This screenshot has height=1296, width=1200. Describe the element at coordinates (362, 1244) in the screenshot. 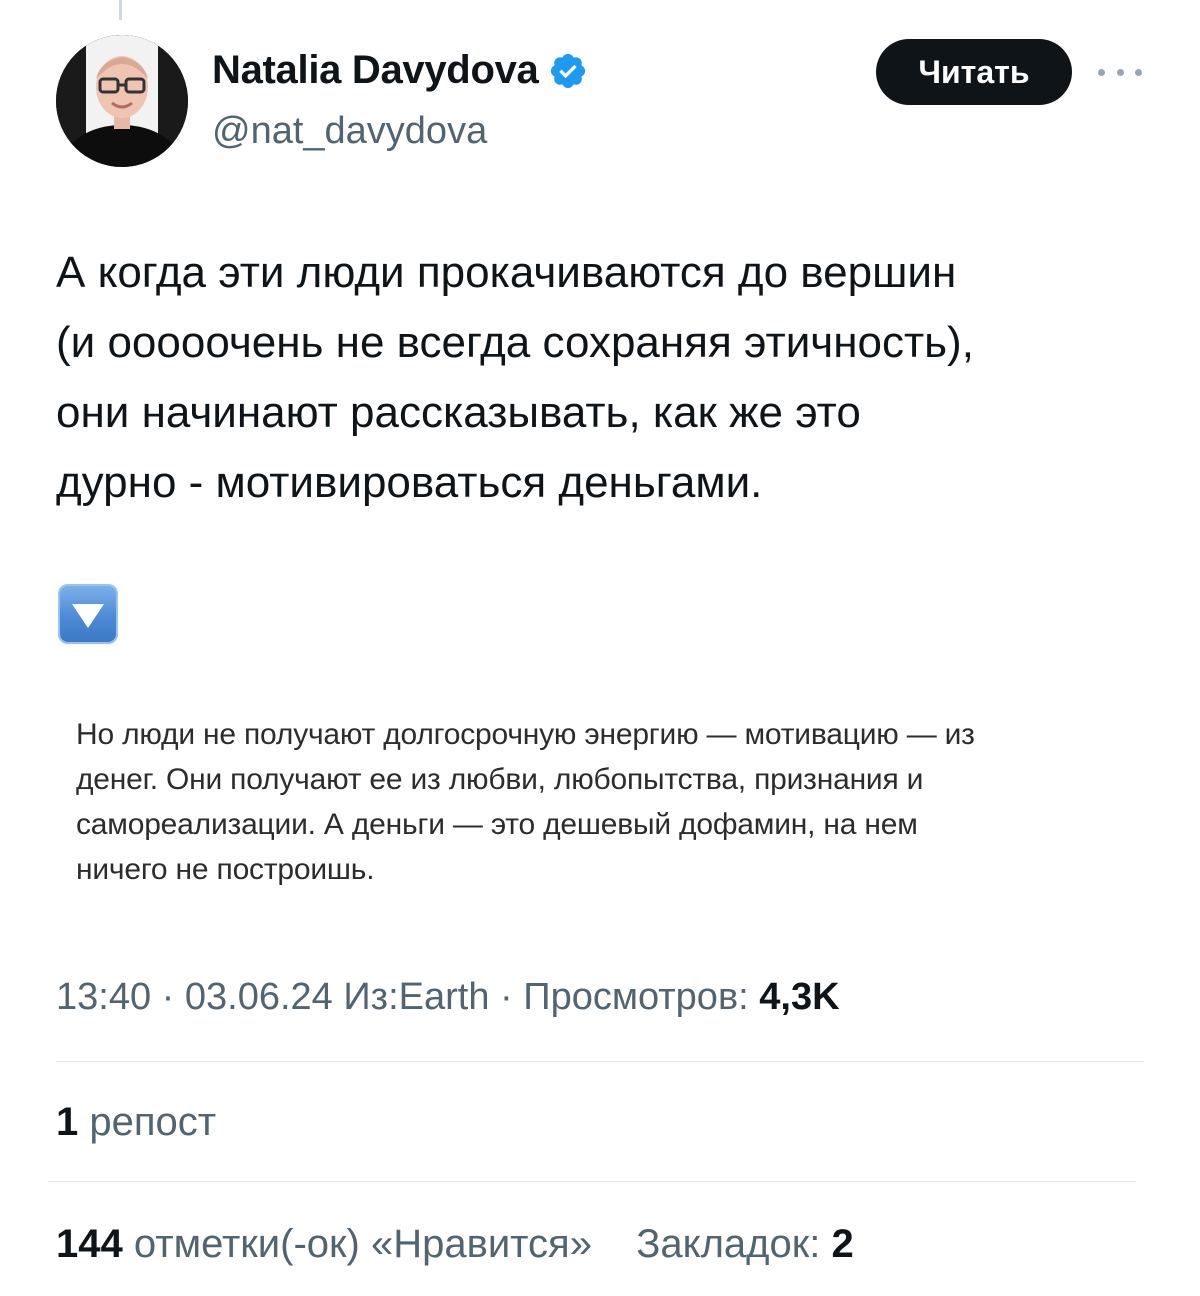

I see `likes-label: отметки(-ок) «Нравится»` at that location.